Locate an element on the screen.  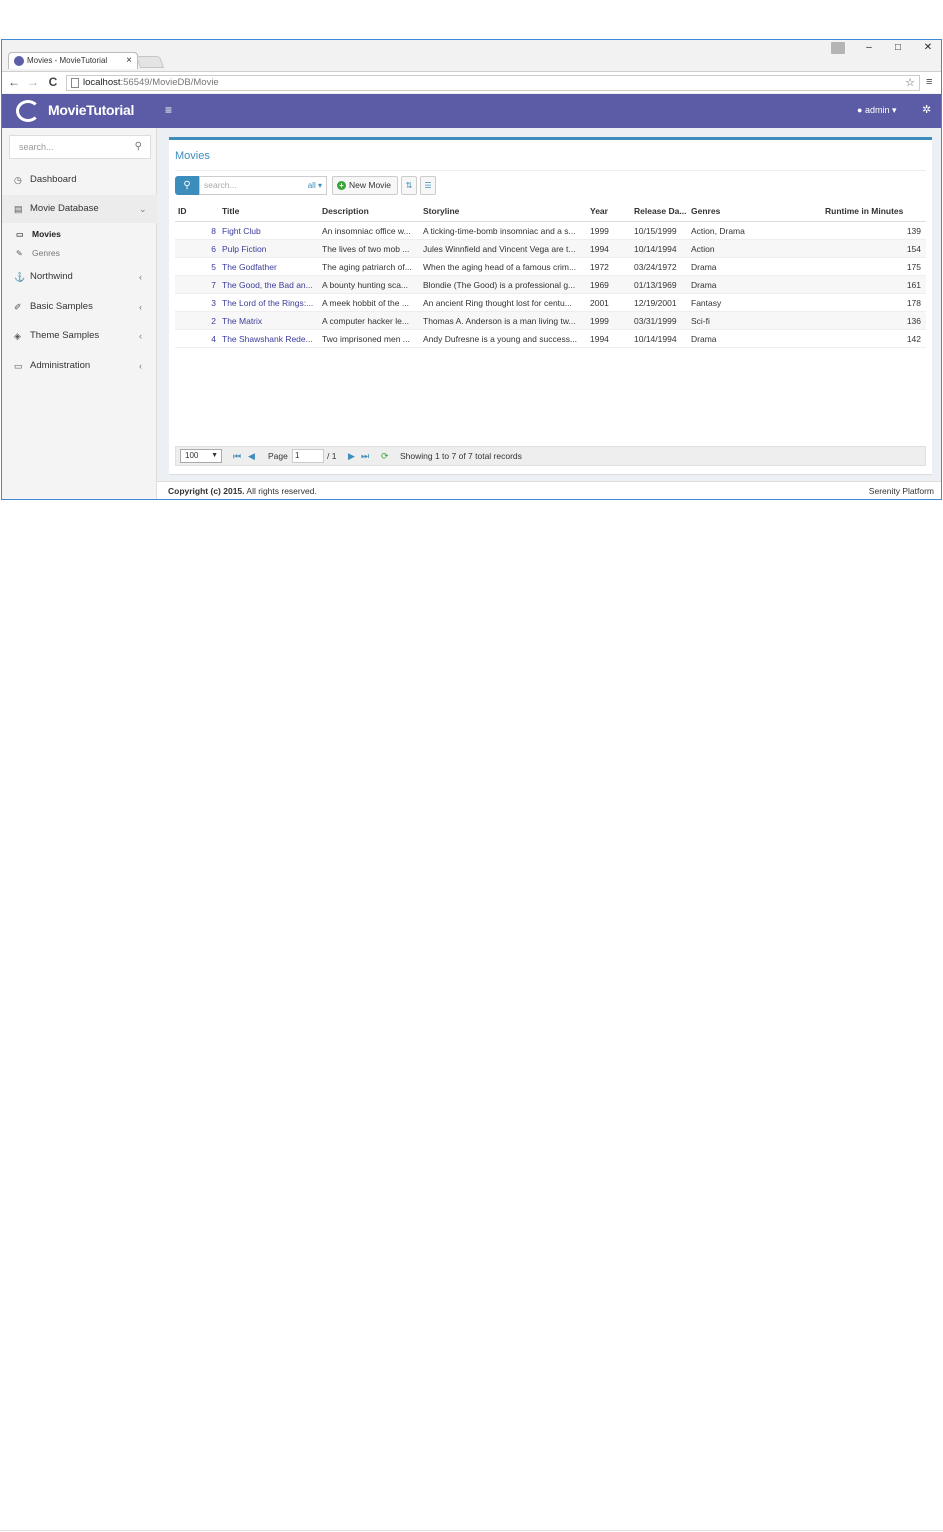
sidebar-toggle-icon: ≡ is located at coordinates (168, 110).